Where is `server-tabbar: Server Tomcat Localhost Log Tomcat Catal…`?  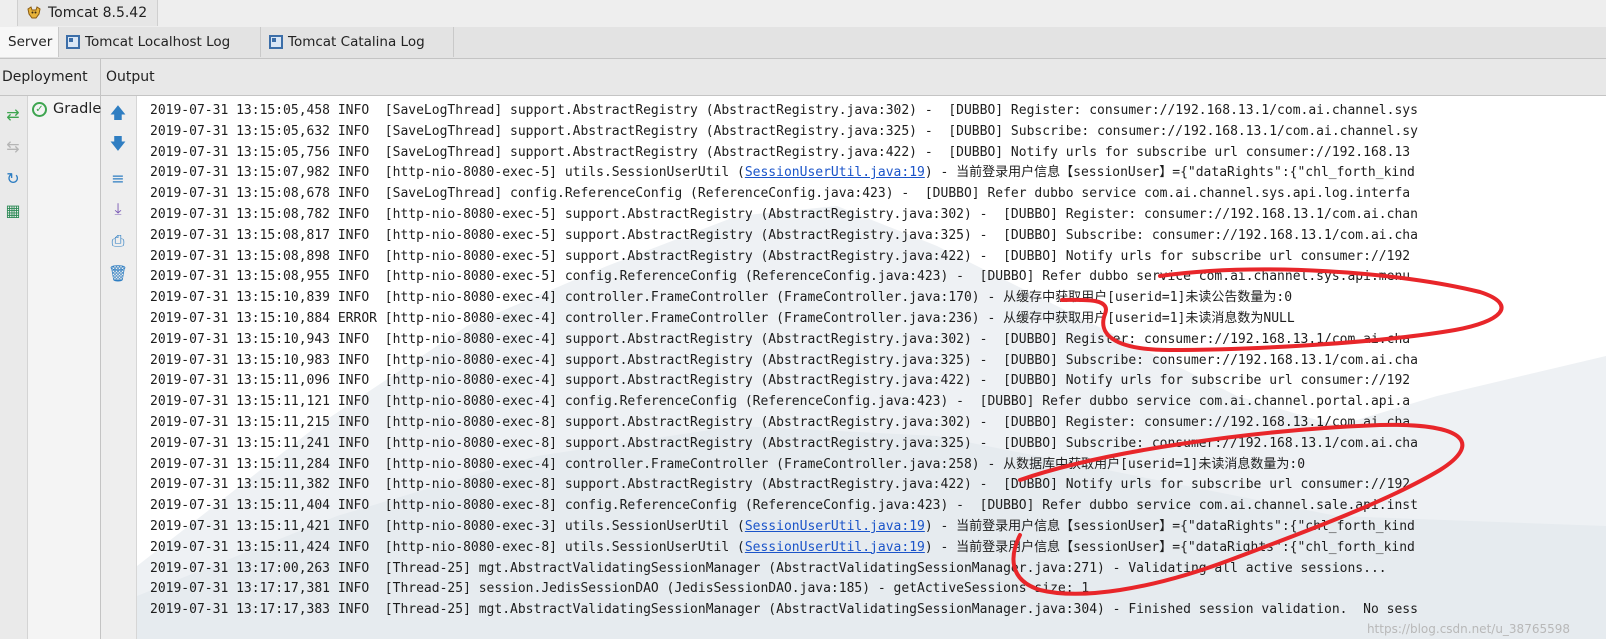 server-tabbar: Server Tomcat Localhost Log Tomcat Catal… is located at coordinates (803, 43).